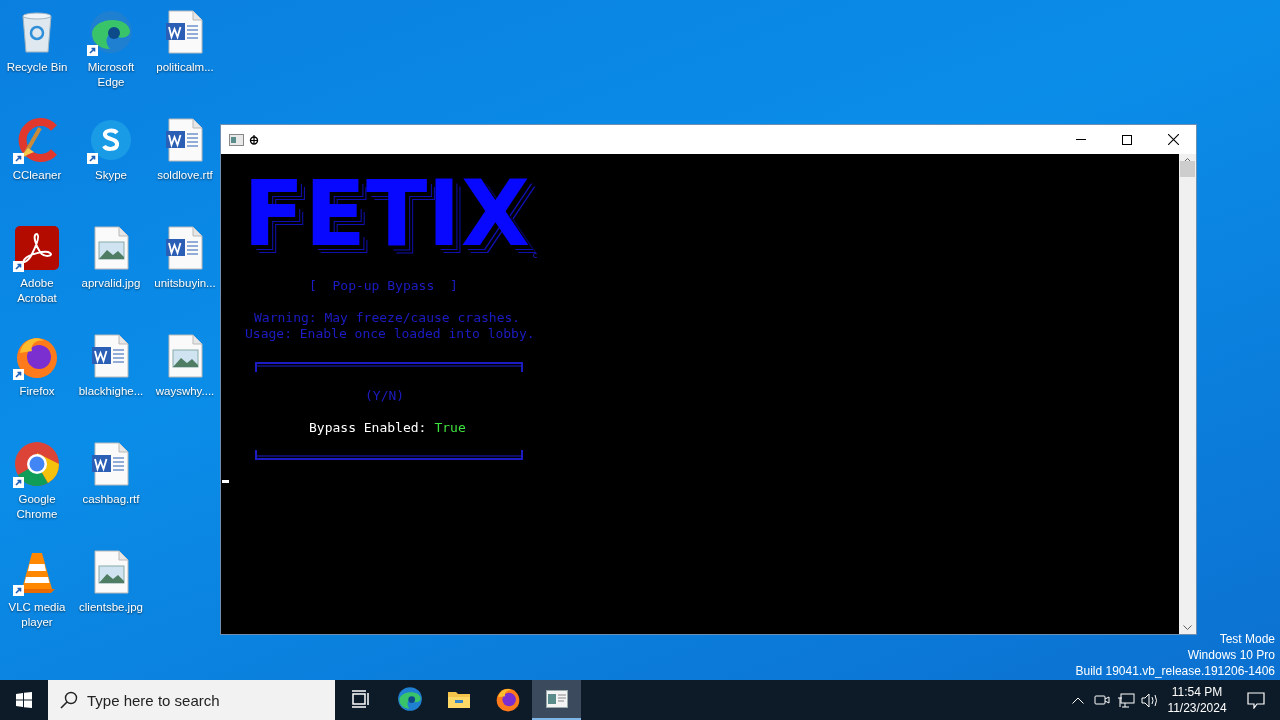 The width and height of the screenshot is (1280, 720). Describe the element at coordinates (1078, 700) in the screenshot. I see `chevron-up-icon` at that location.